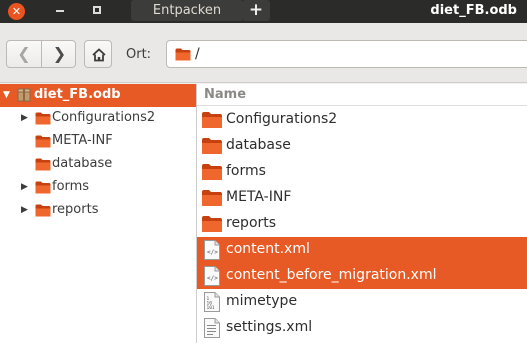 This screenshot has height=343, width=527. Describe the element at coordinates (362, 146) in the screenshot. I see `list-item: database` at that location.